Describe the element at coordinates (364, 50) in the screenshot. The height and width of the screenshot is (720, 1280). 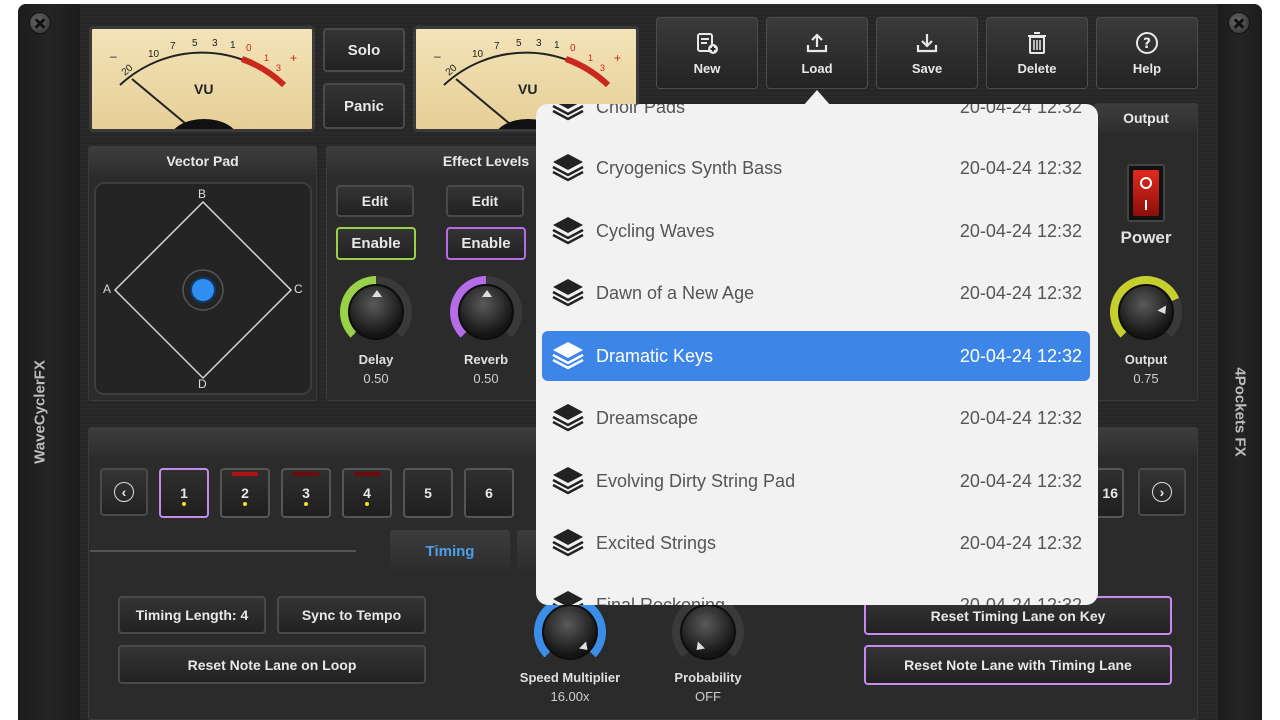
I see `solo-button: Solo` at that location.